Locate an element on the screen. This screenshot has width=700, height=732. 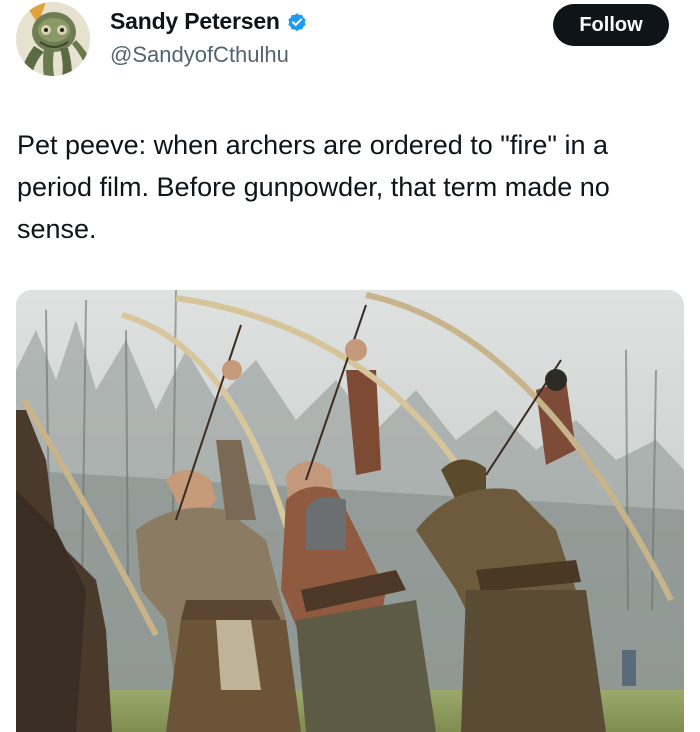
cthulhu-avatar-icon is located at coordinates (53, 39).